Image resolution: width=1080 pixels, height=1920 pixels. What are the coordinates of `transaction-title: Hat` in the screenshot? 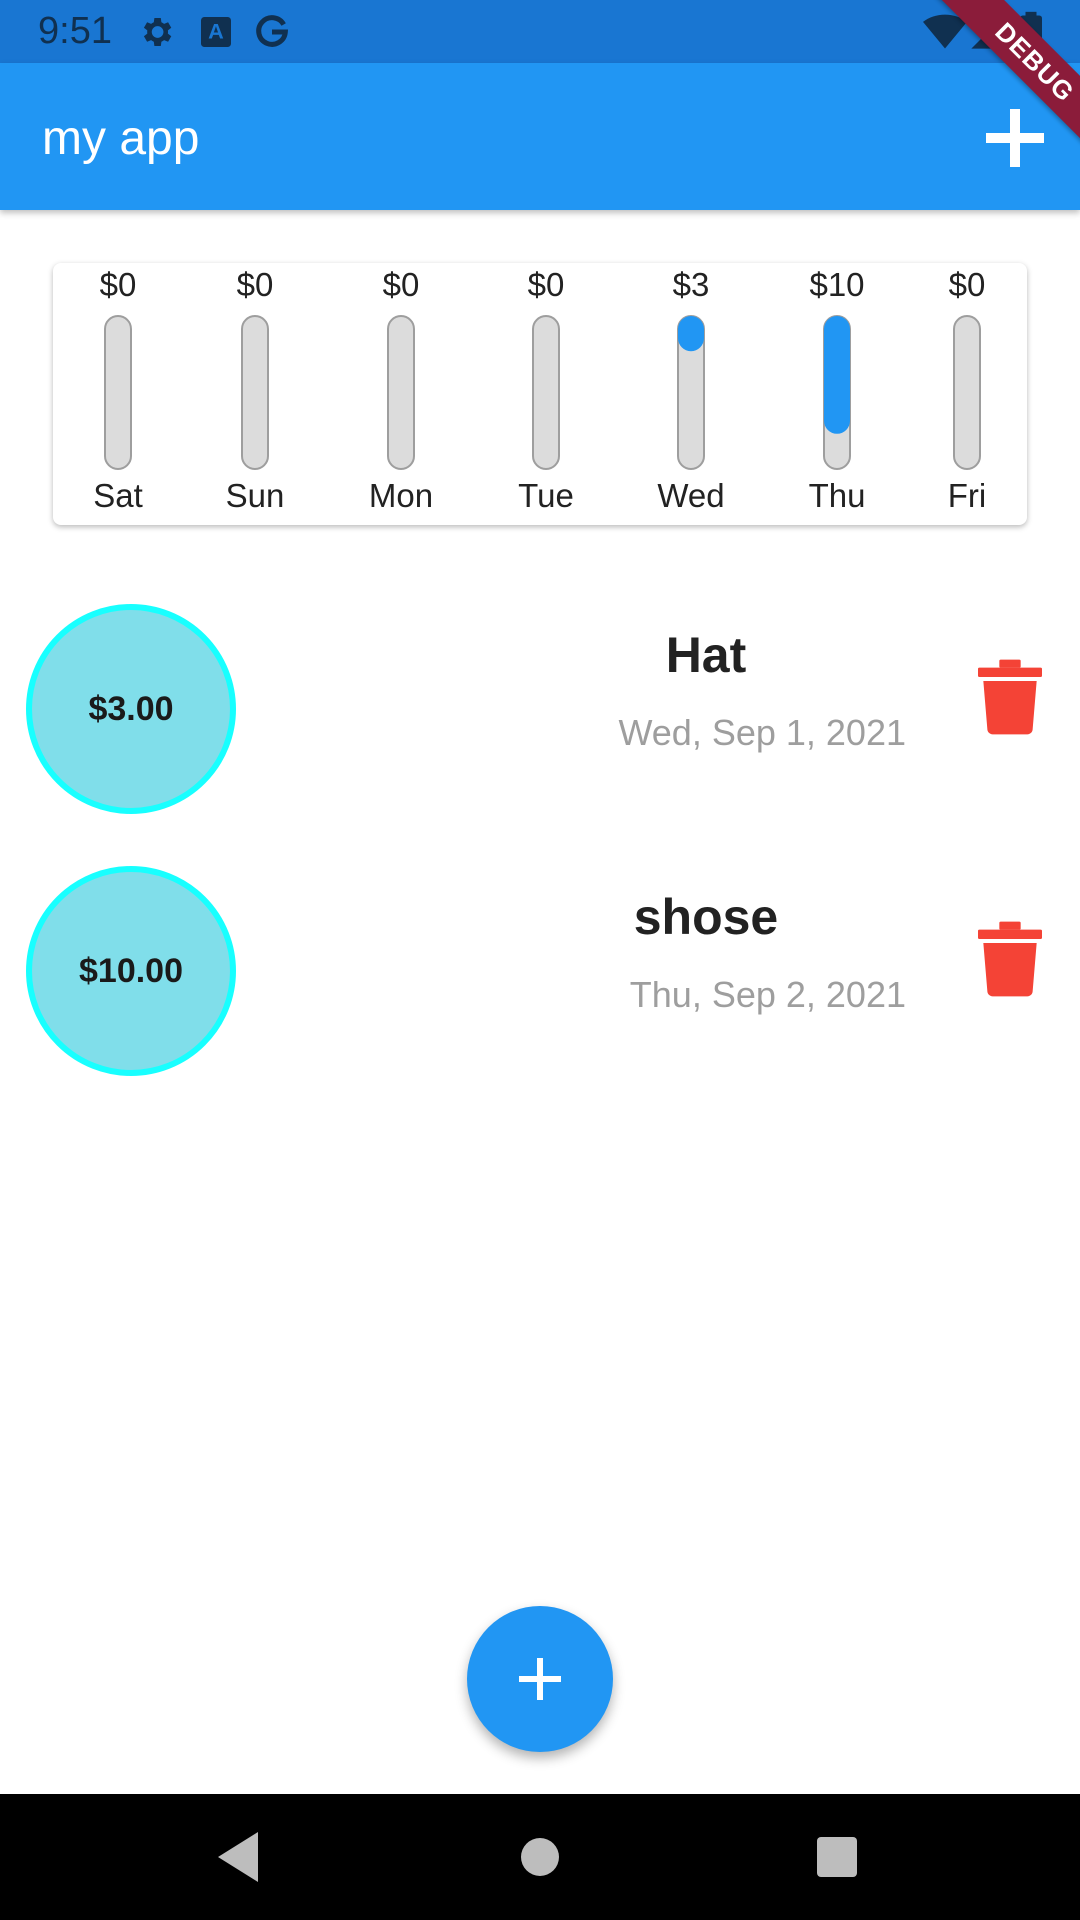 It's located at (706, 655).